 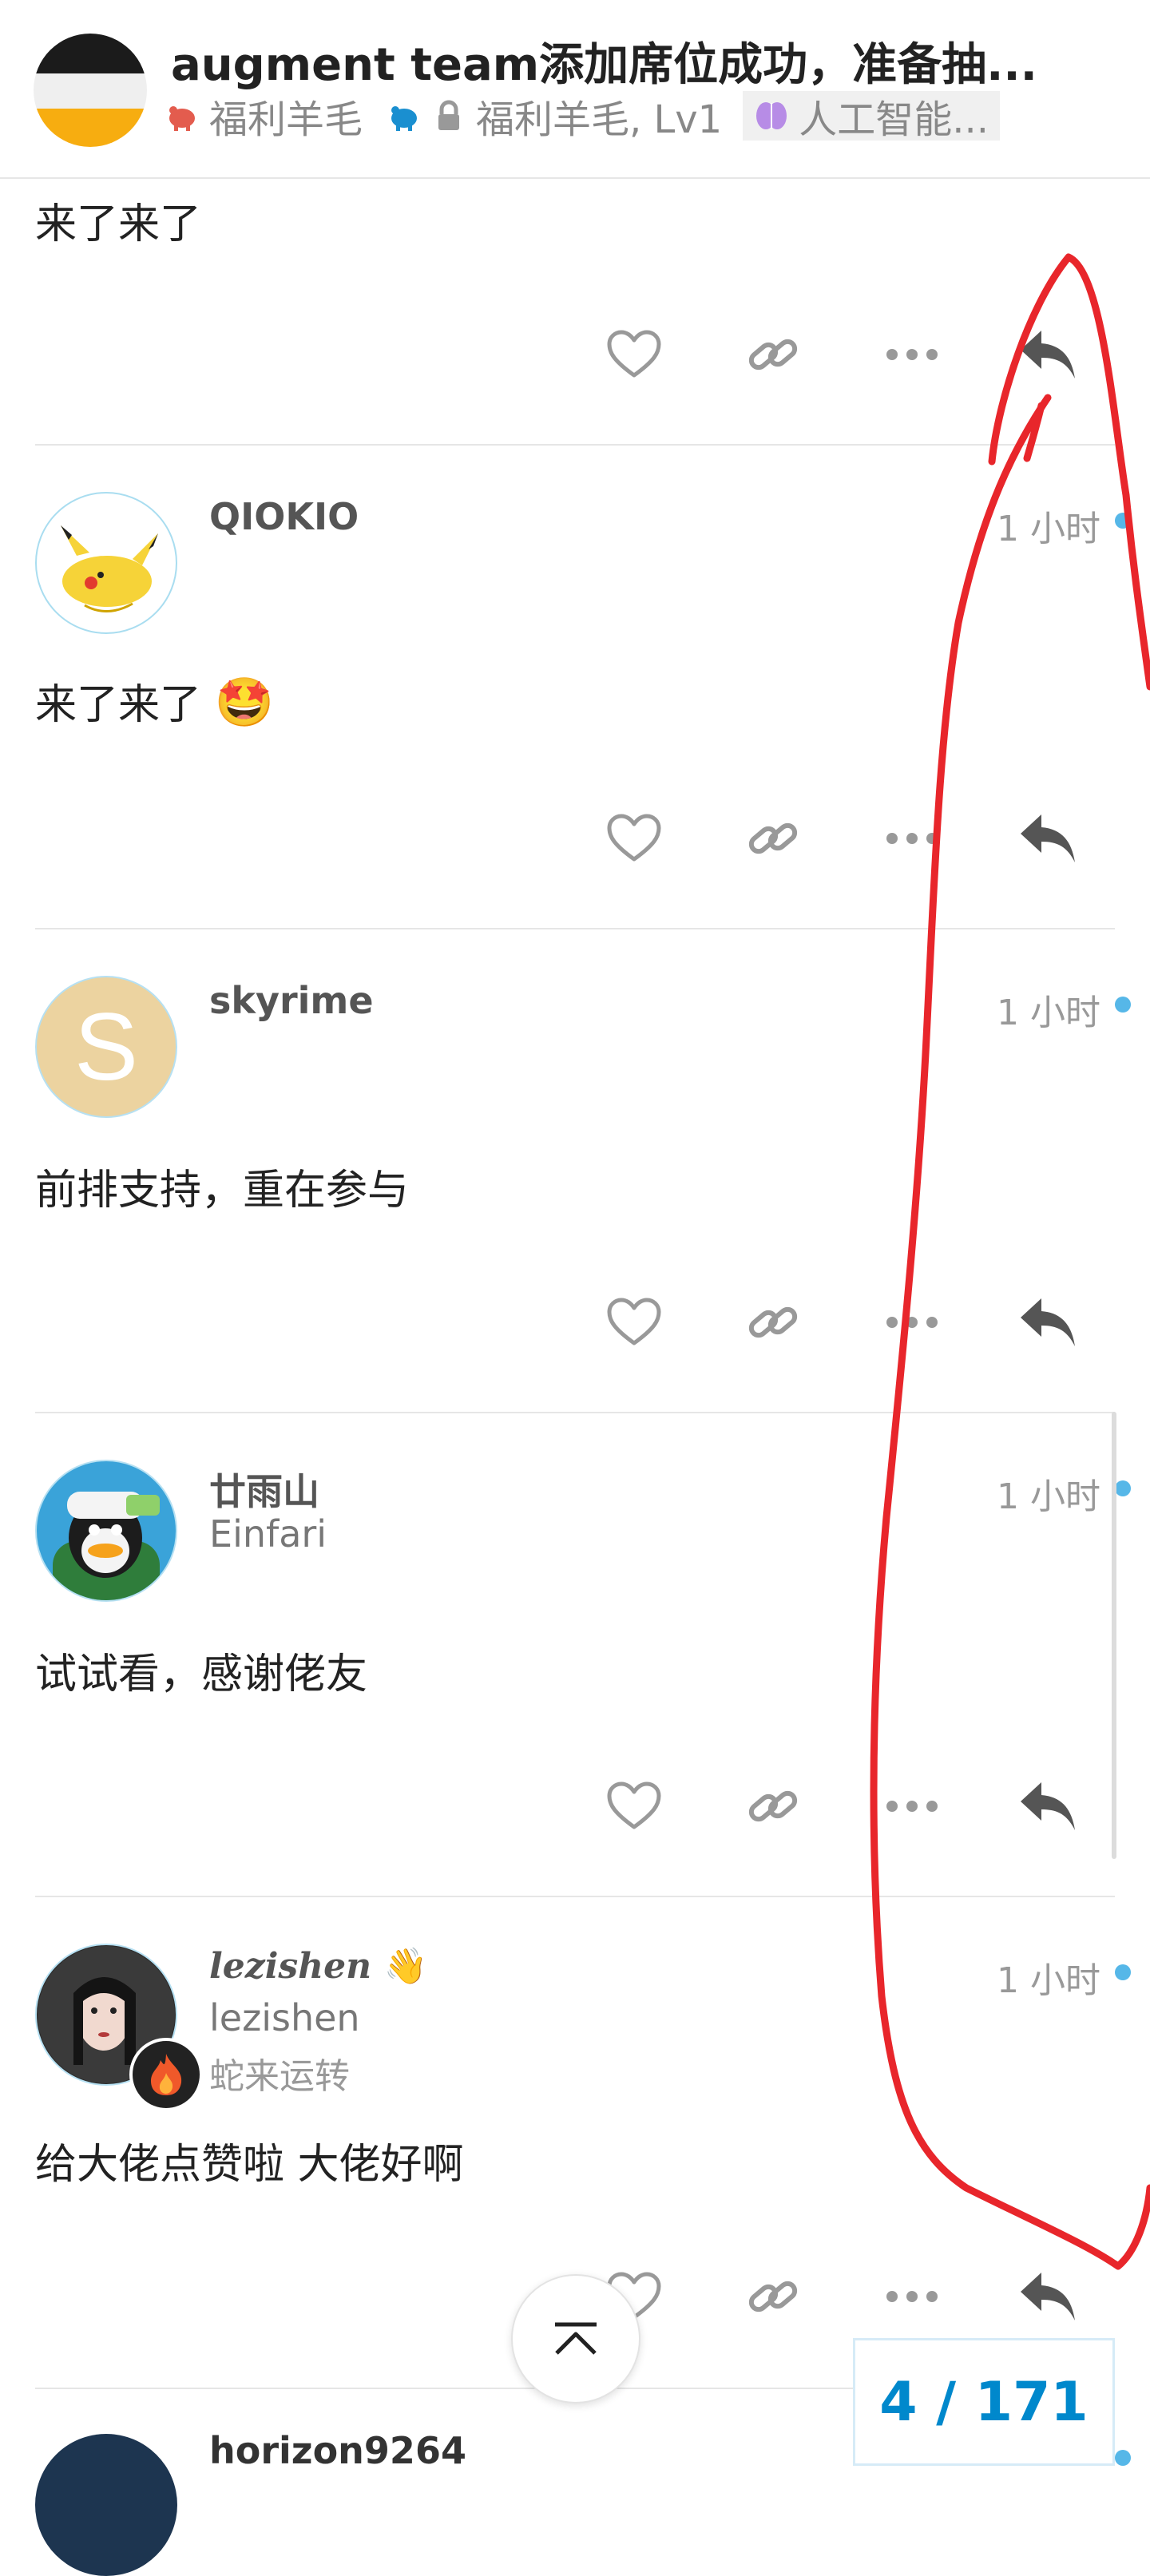 I want to click on avatar-letter: S, so click(x=106, y=1046).